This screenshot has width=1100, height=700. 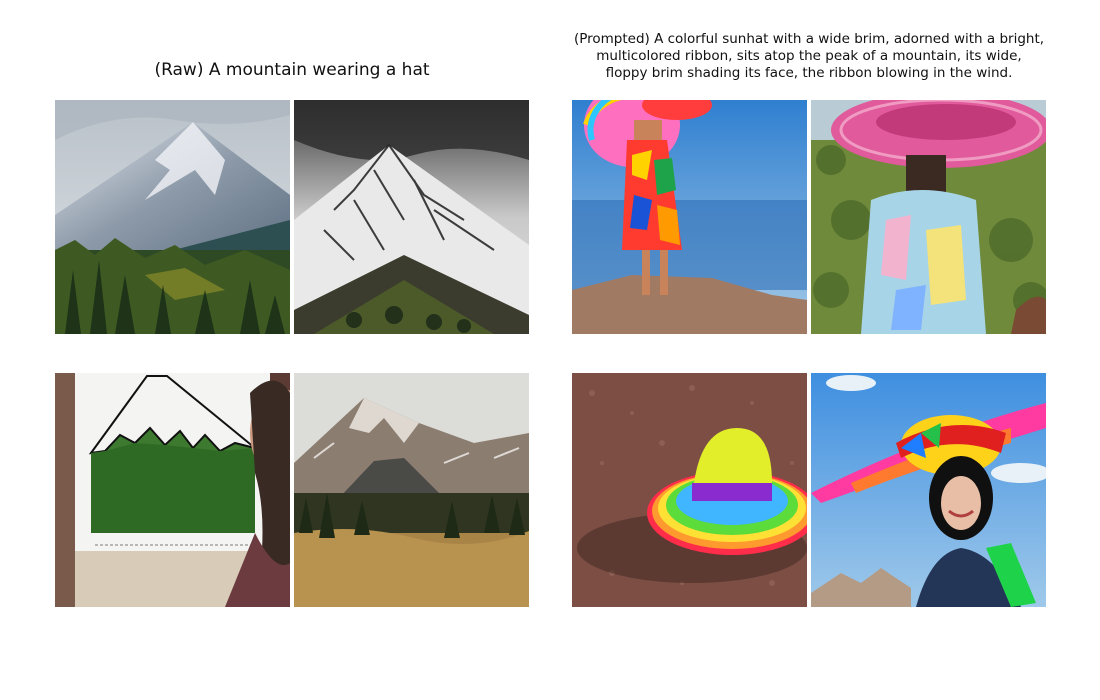 I want to click on raw-image-mountain-drawing, so click(x=172, y=490).